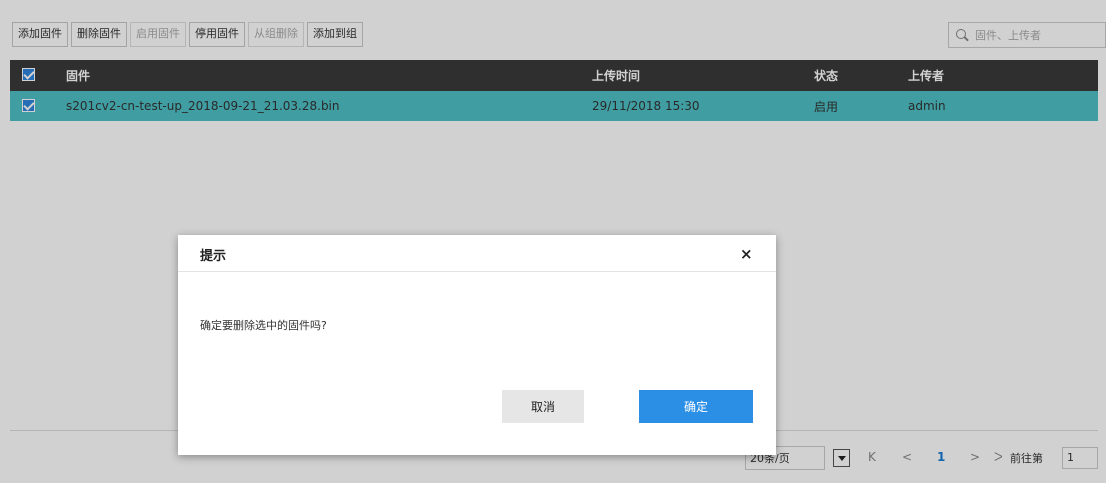  I want to click on close-icon: ×, so click(746, 254).